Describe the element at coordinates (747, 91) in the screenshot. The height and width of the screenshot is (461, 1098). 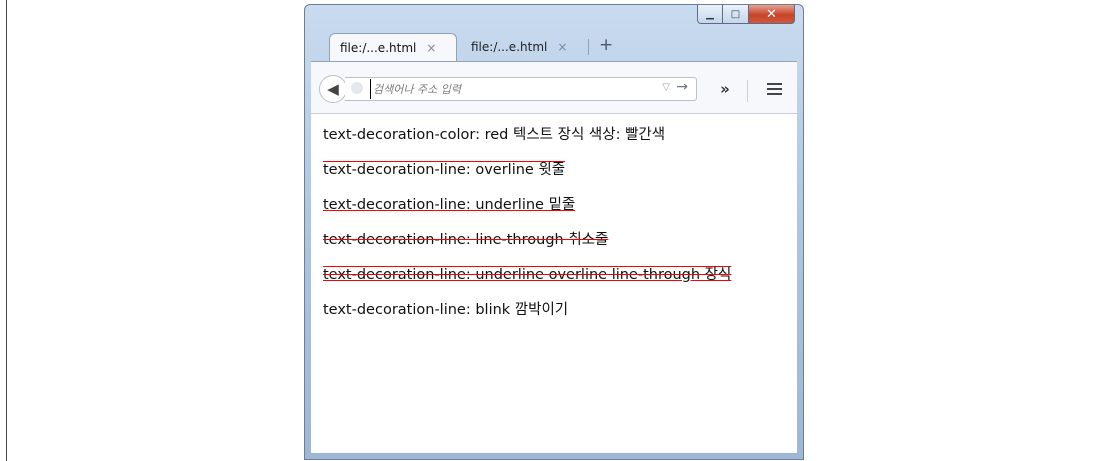
I see `toolbar-separator` at that location.